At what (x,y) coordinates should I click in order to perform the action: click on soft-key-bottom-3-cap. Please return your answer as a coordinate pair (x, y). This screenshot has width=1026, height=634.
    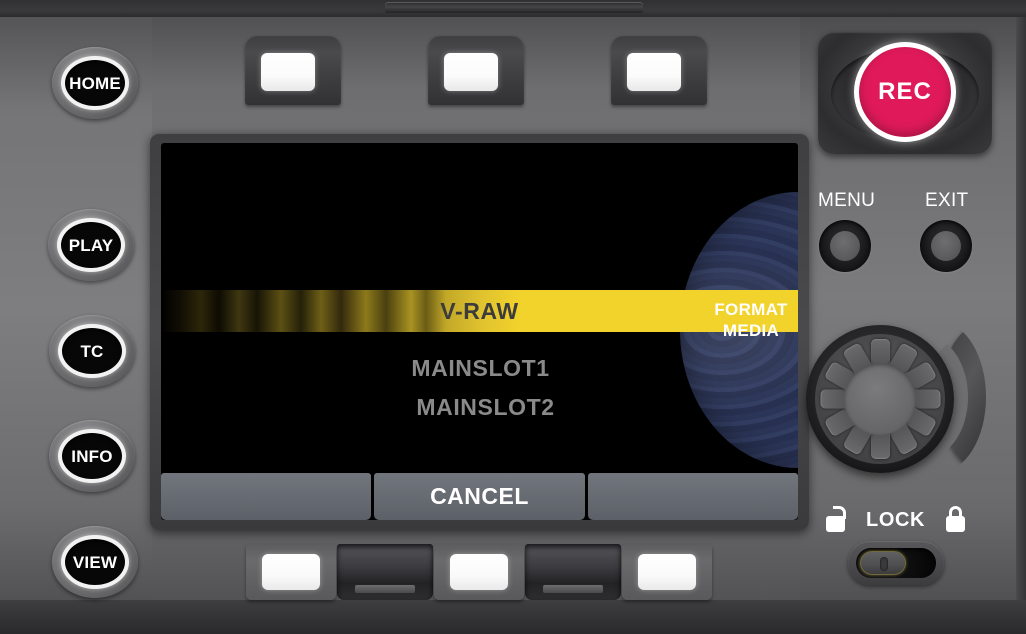
    Looking at the image, I should click on (667, 572).